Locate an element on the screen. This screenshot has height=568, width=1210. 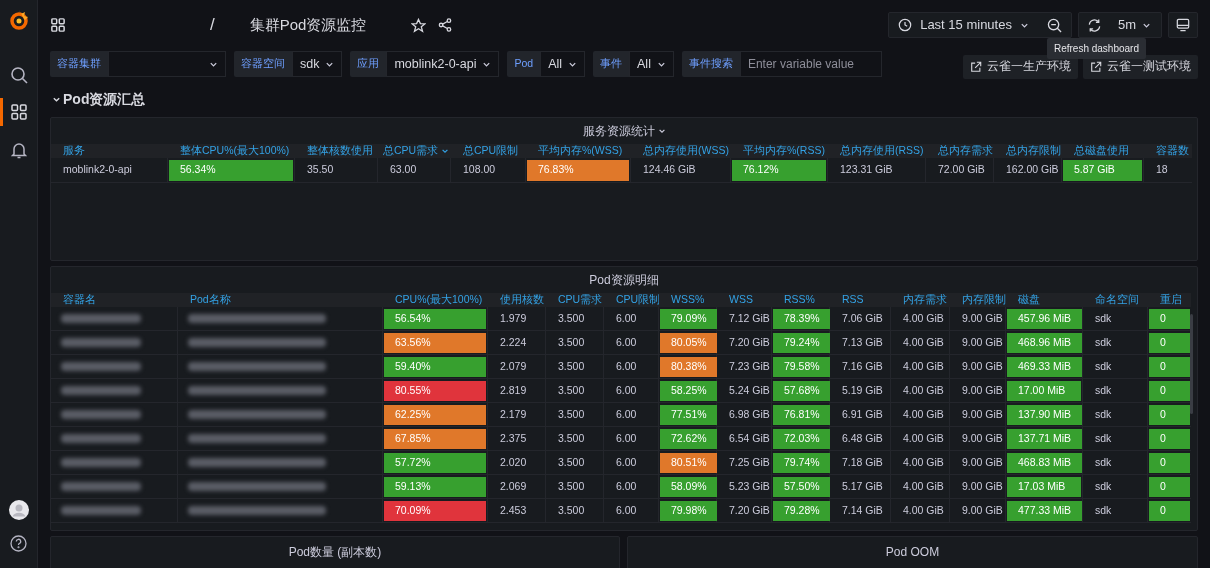
table-cell: 35.50 is located at coordinates (320, 170).